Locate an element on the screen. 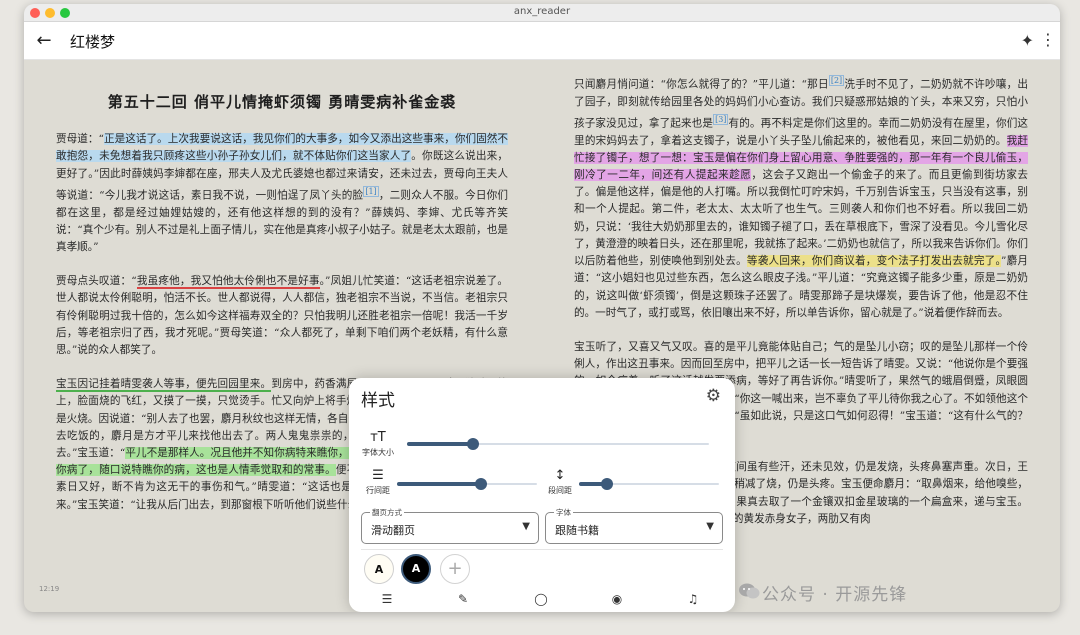 The height and width of the screenshot is (635, 1080). paragraph-spacing-icon: ↕ is located at coordinates (560, 475).